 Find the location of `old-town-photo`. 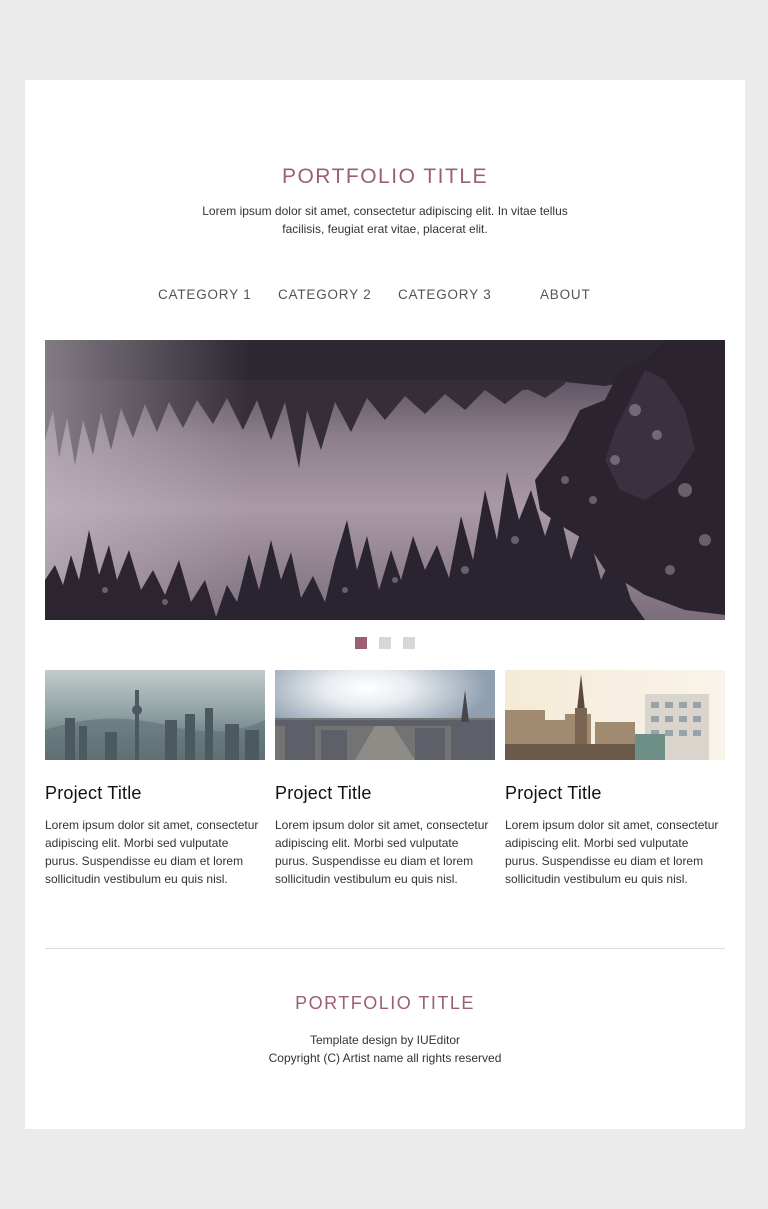

old-town-photo is located at coordinates (615, 715).